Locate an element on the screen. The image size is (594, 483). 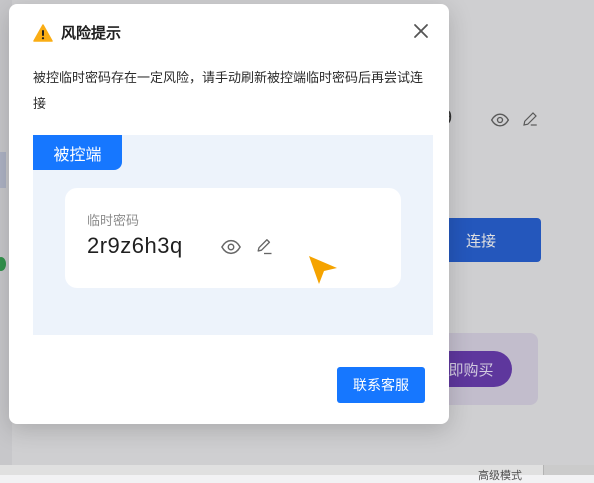
password-card: 临时密码 2r9z6h3q is located at coordinates (233, 238).